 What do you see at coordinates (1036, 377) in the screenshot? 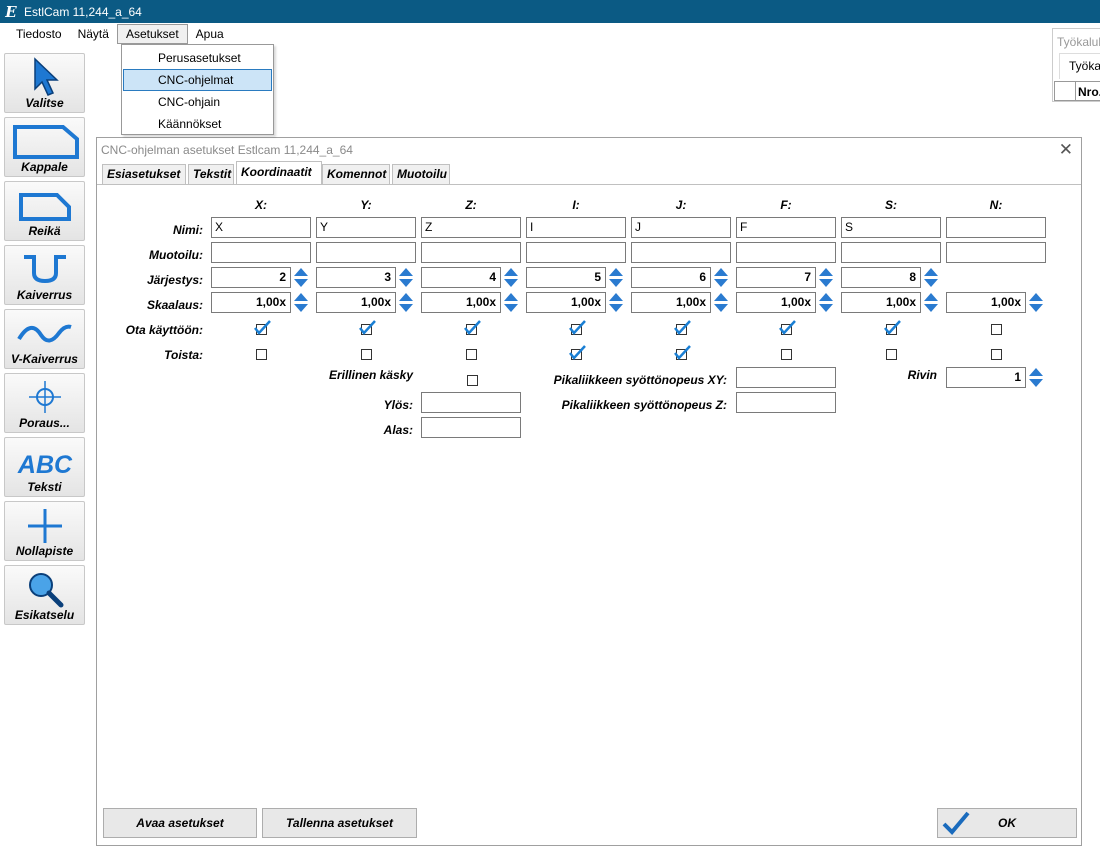
I see `rivin-spinner-icon` at bounding box center [1036, 377].